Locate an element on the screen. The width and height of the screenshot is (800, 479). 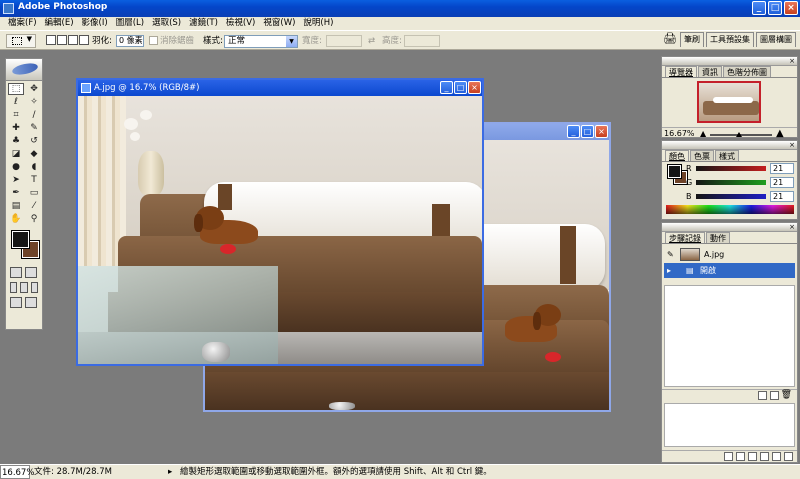
path-selection-tool-icon: ➤ is located at coordinates (16, 180).